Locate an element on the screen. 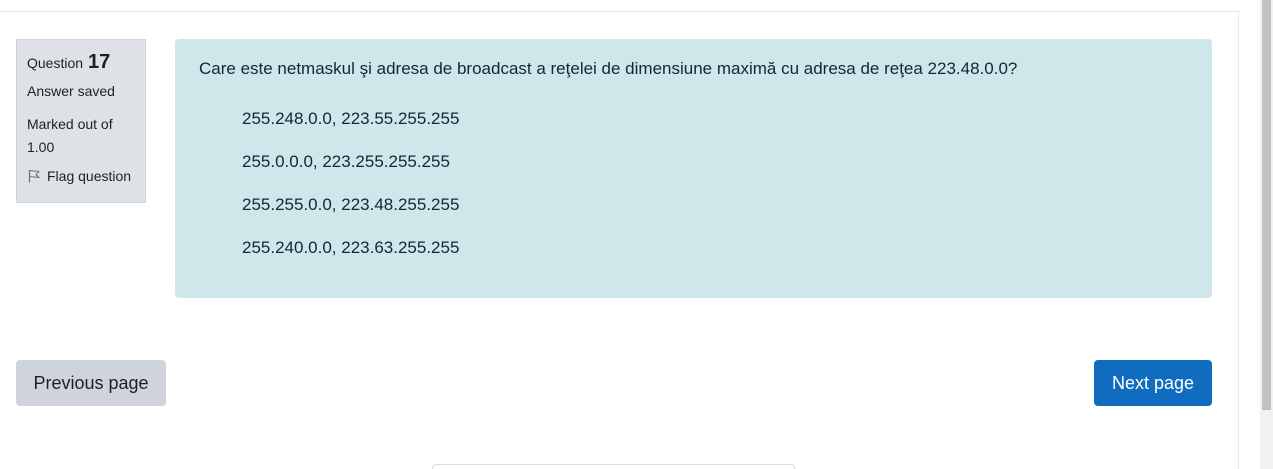 This screenshot has height=469, width=1273. right-divider is located at coordinates (1238, 240).